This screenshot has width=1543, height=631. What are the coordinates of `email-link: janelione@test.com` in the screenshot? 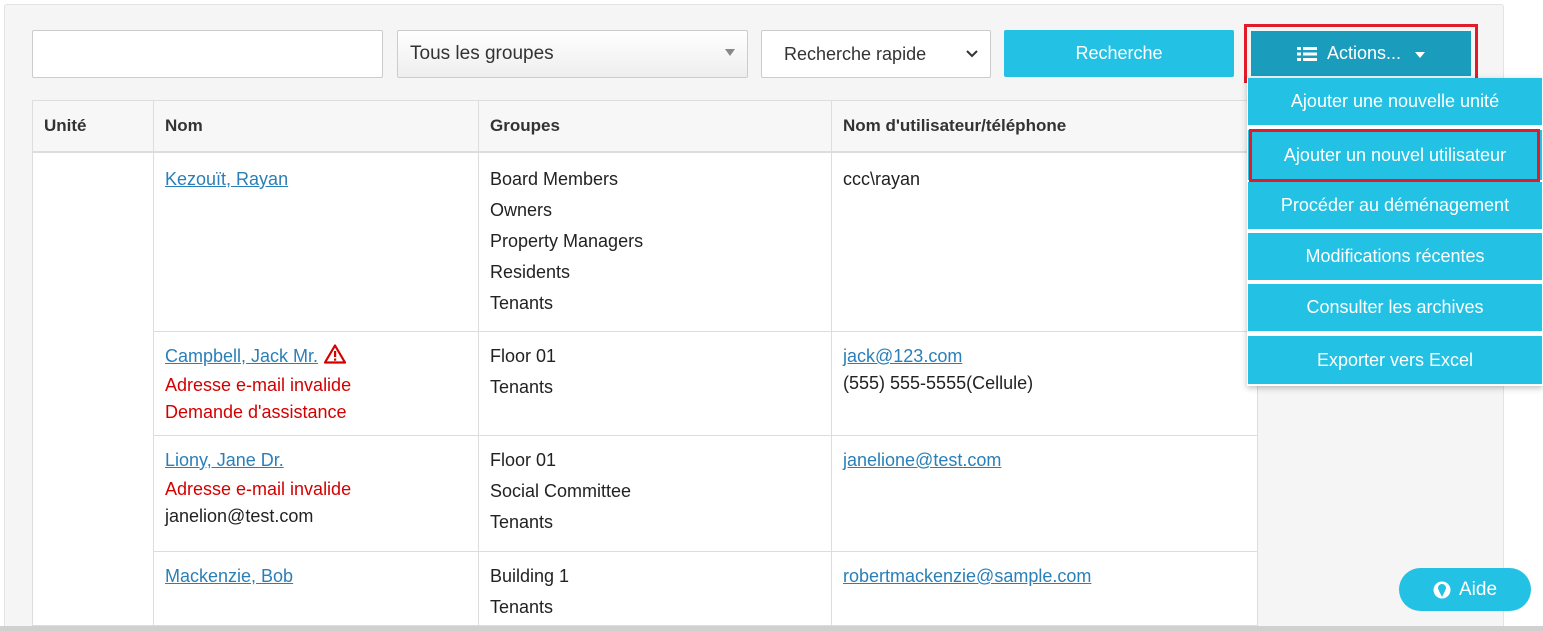 It's located at (922, 460).